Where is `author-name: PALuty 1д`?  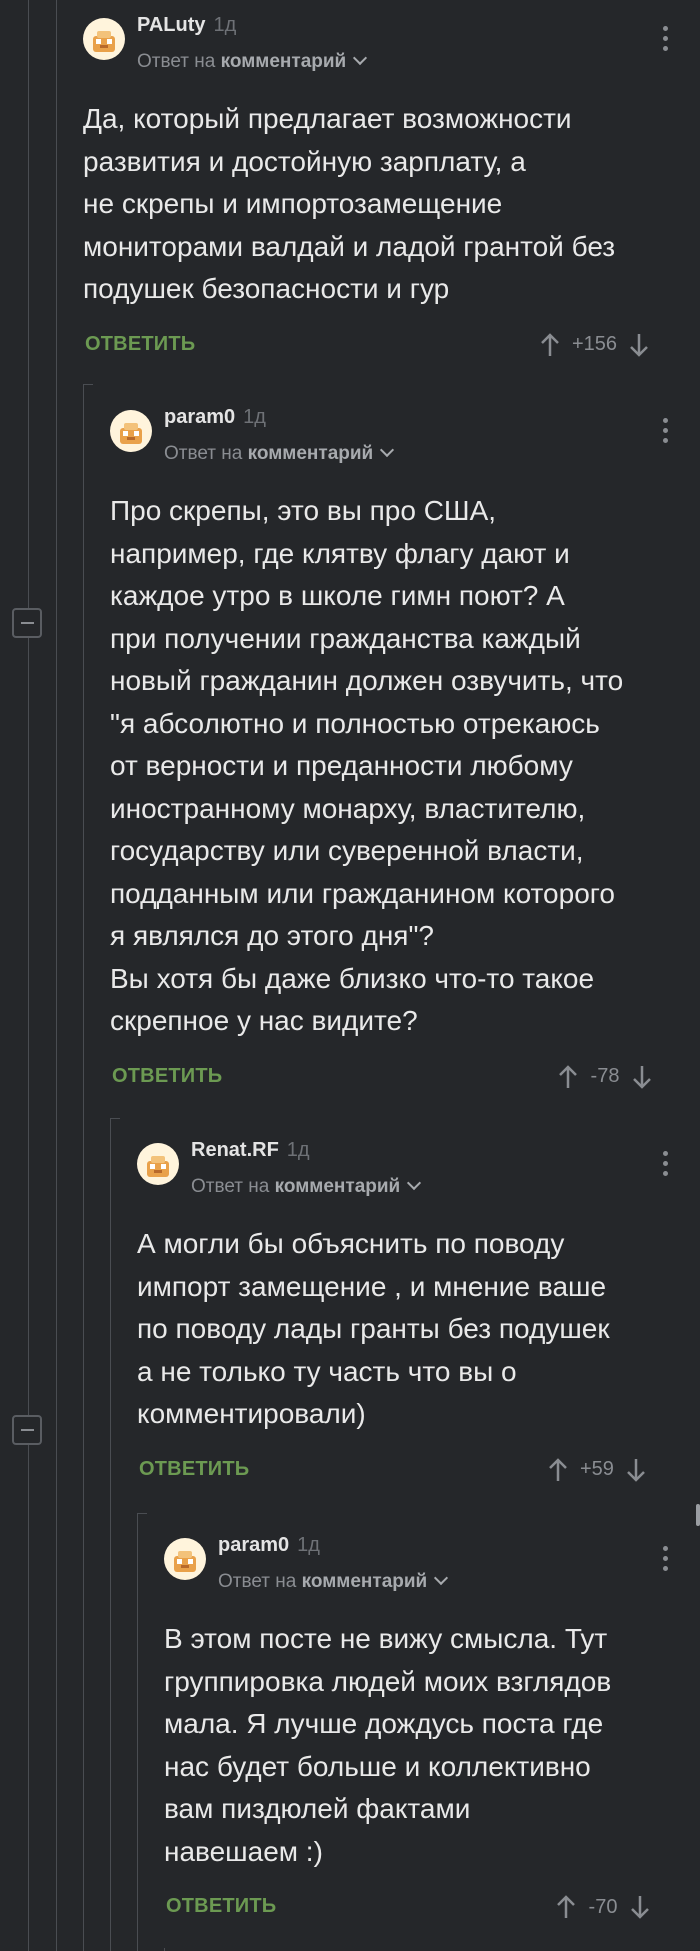 author-name: PALuty 1д is located at coordinates (186, 25).